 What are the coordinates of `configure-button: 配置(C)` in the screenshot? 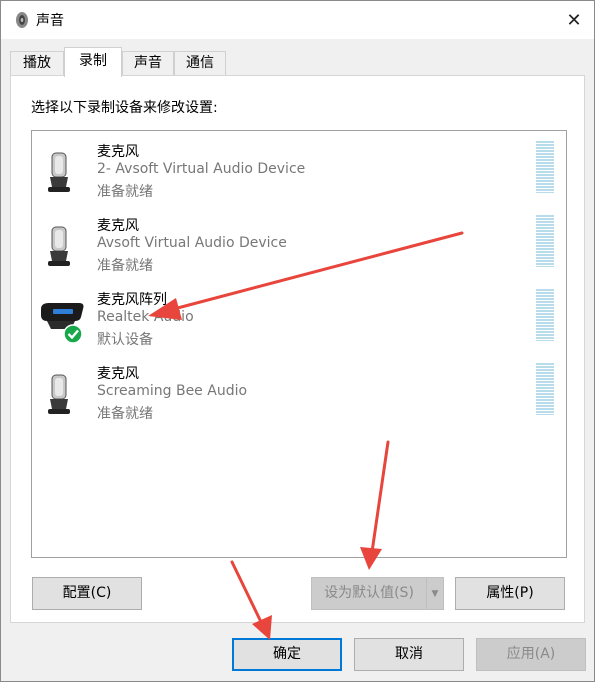 It's located at (87, 593).